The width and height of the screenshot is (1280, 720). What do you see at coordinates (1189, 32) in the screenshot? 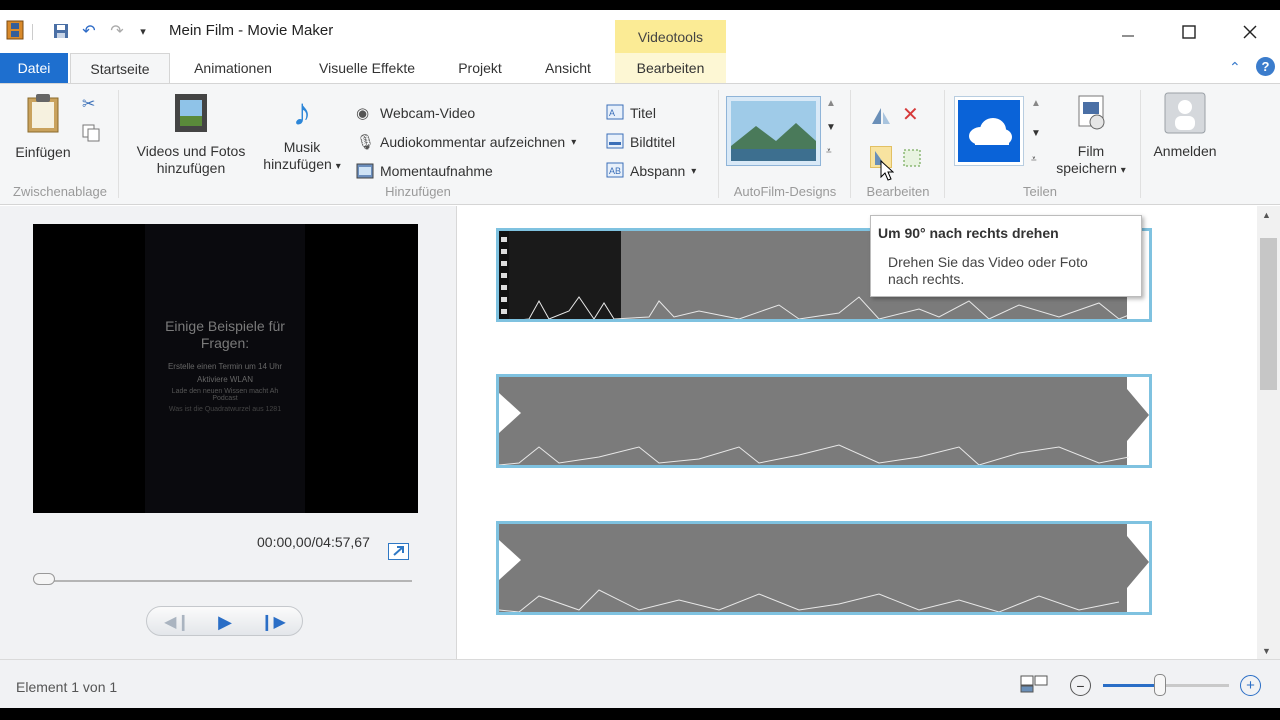
I see `maximize-button` at bounding box center [1189, 32].